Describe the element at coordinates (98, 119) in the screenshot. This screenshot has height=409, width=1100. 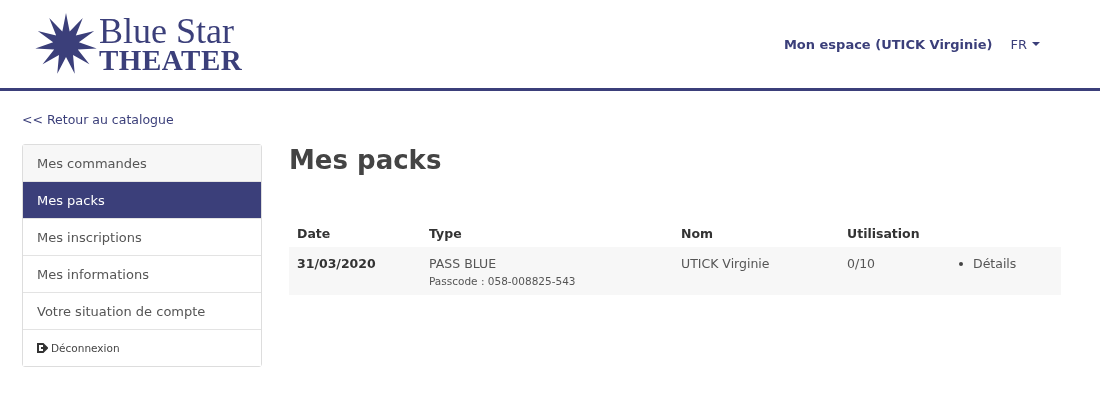
I see `back-link: << Retour au catalogue` at that location.